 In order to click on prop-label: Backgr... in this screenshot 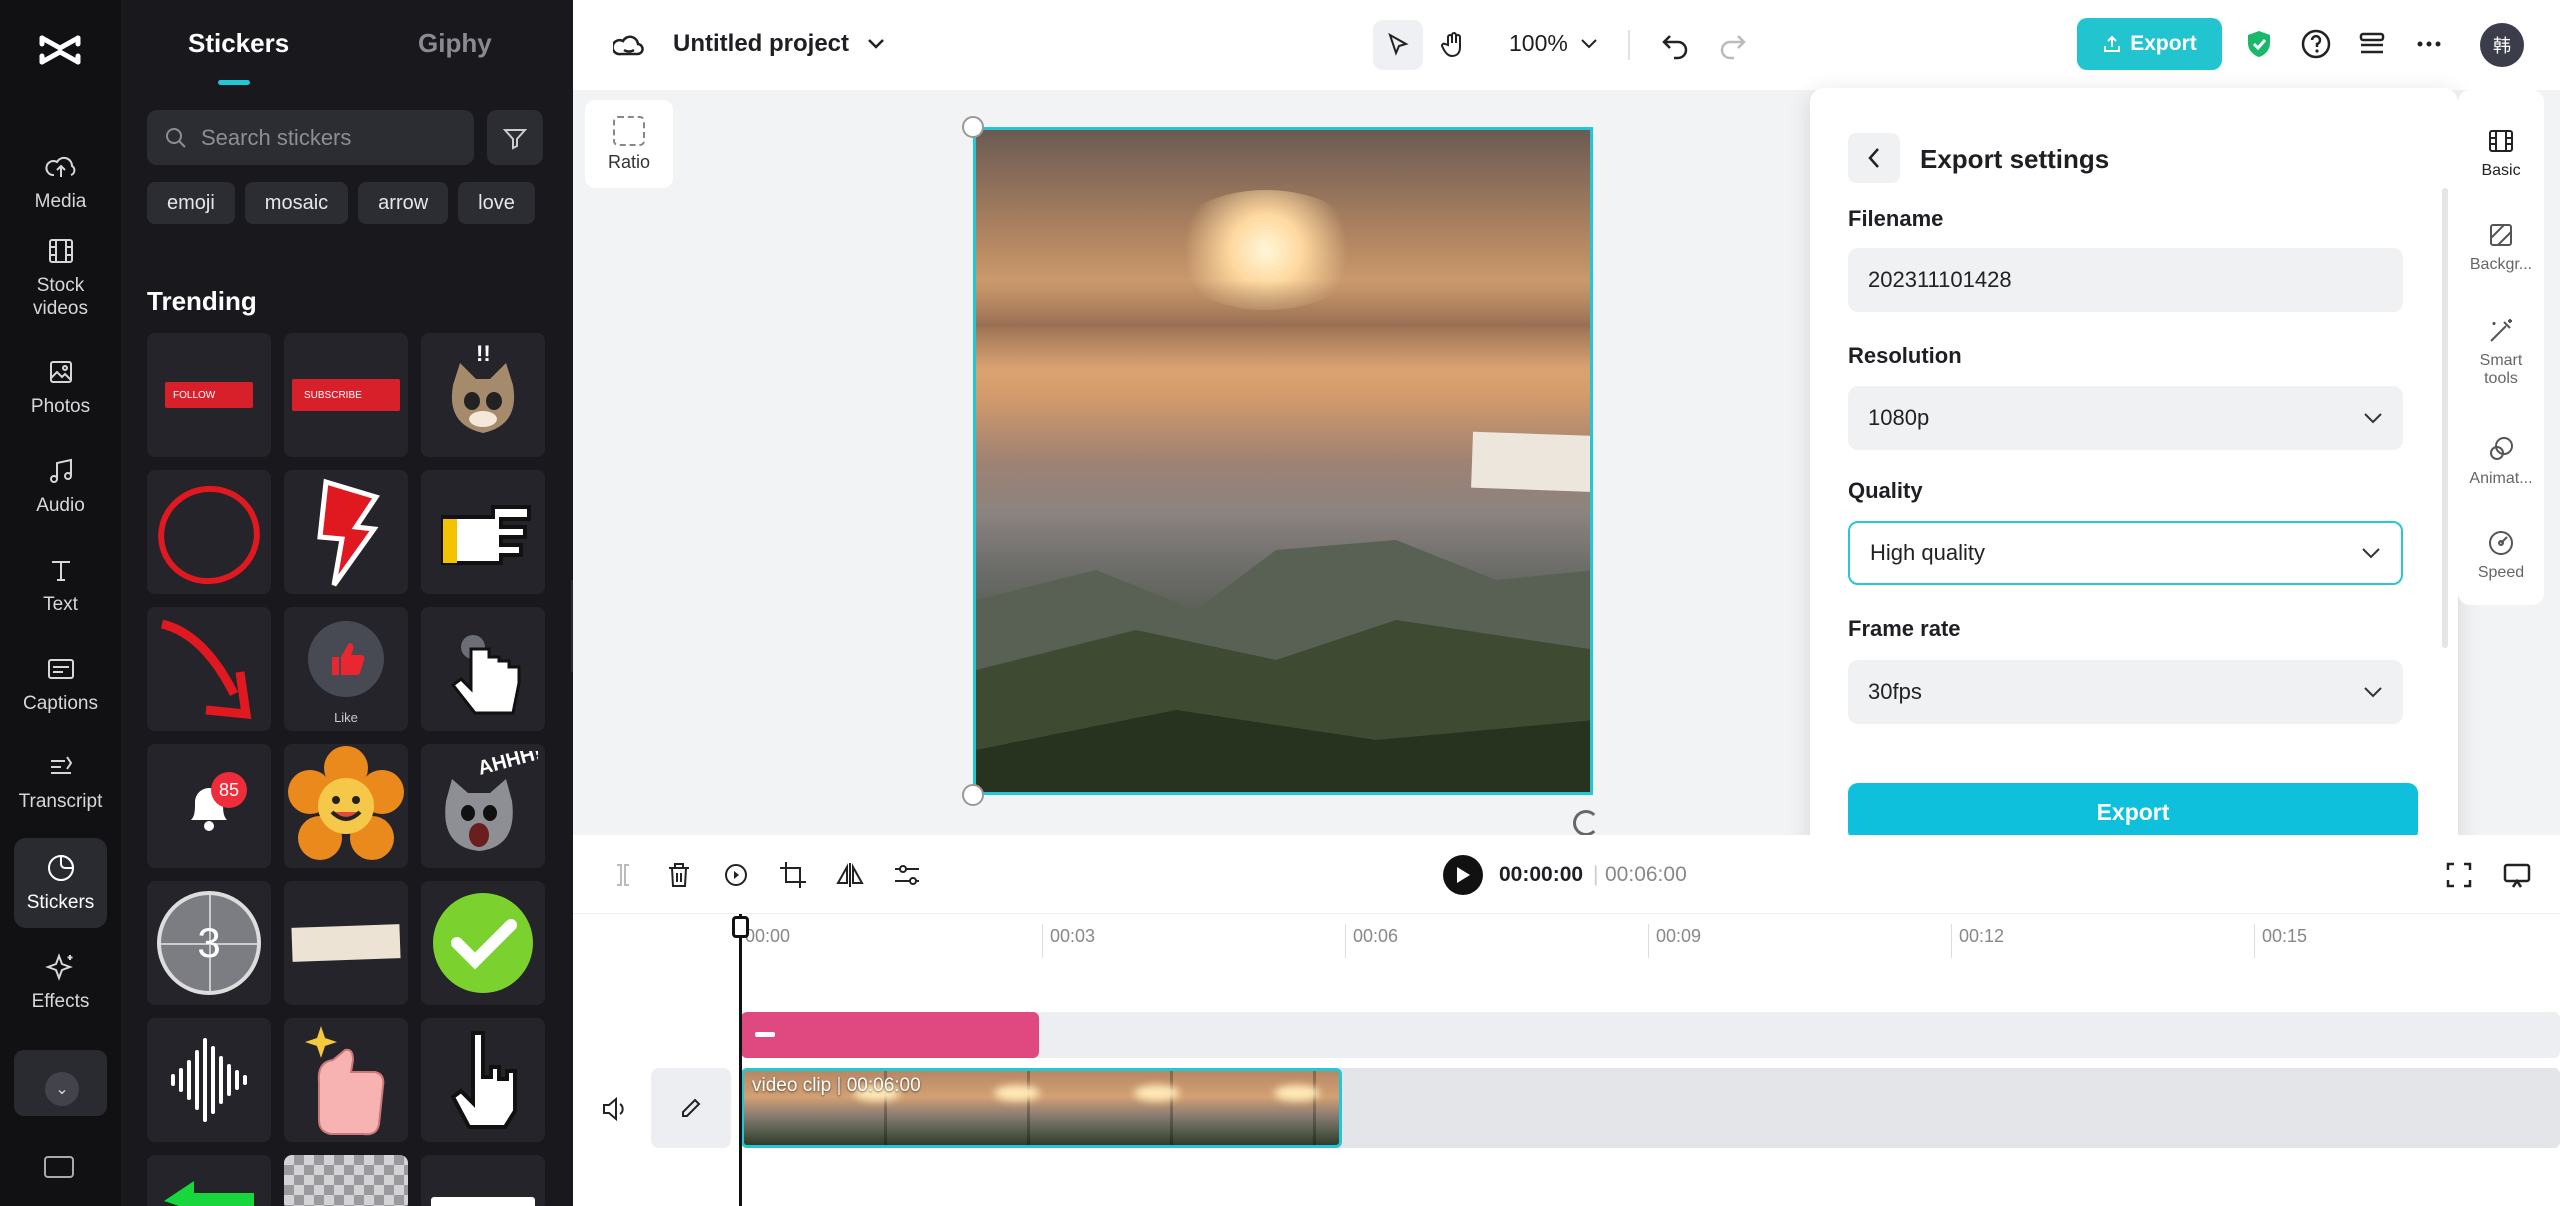, I will do `click(2501, 264)`.